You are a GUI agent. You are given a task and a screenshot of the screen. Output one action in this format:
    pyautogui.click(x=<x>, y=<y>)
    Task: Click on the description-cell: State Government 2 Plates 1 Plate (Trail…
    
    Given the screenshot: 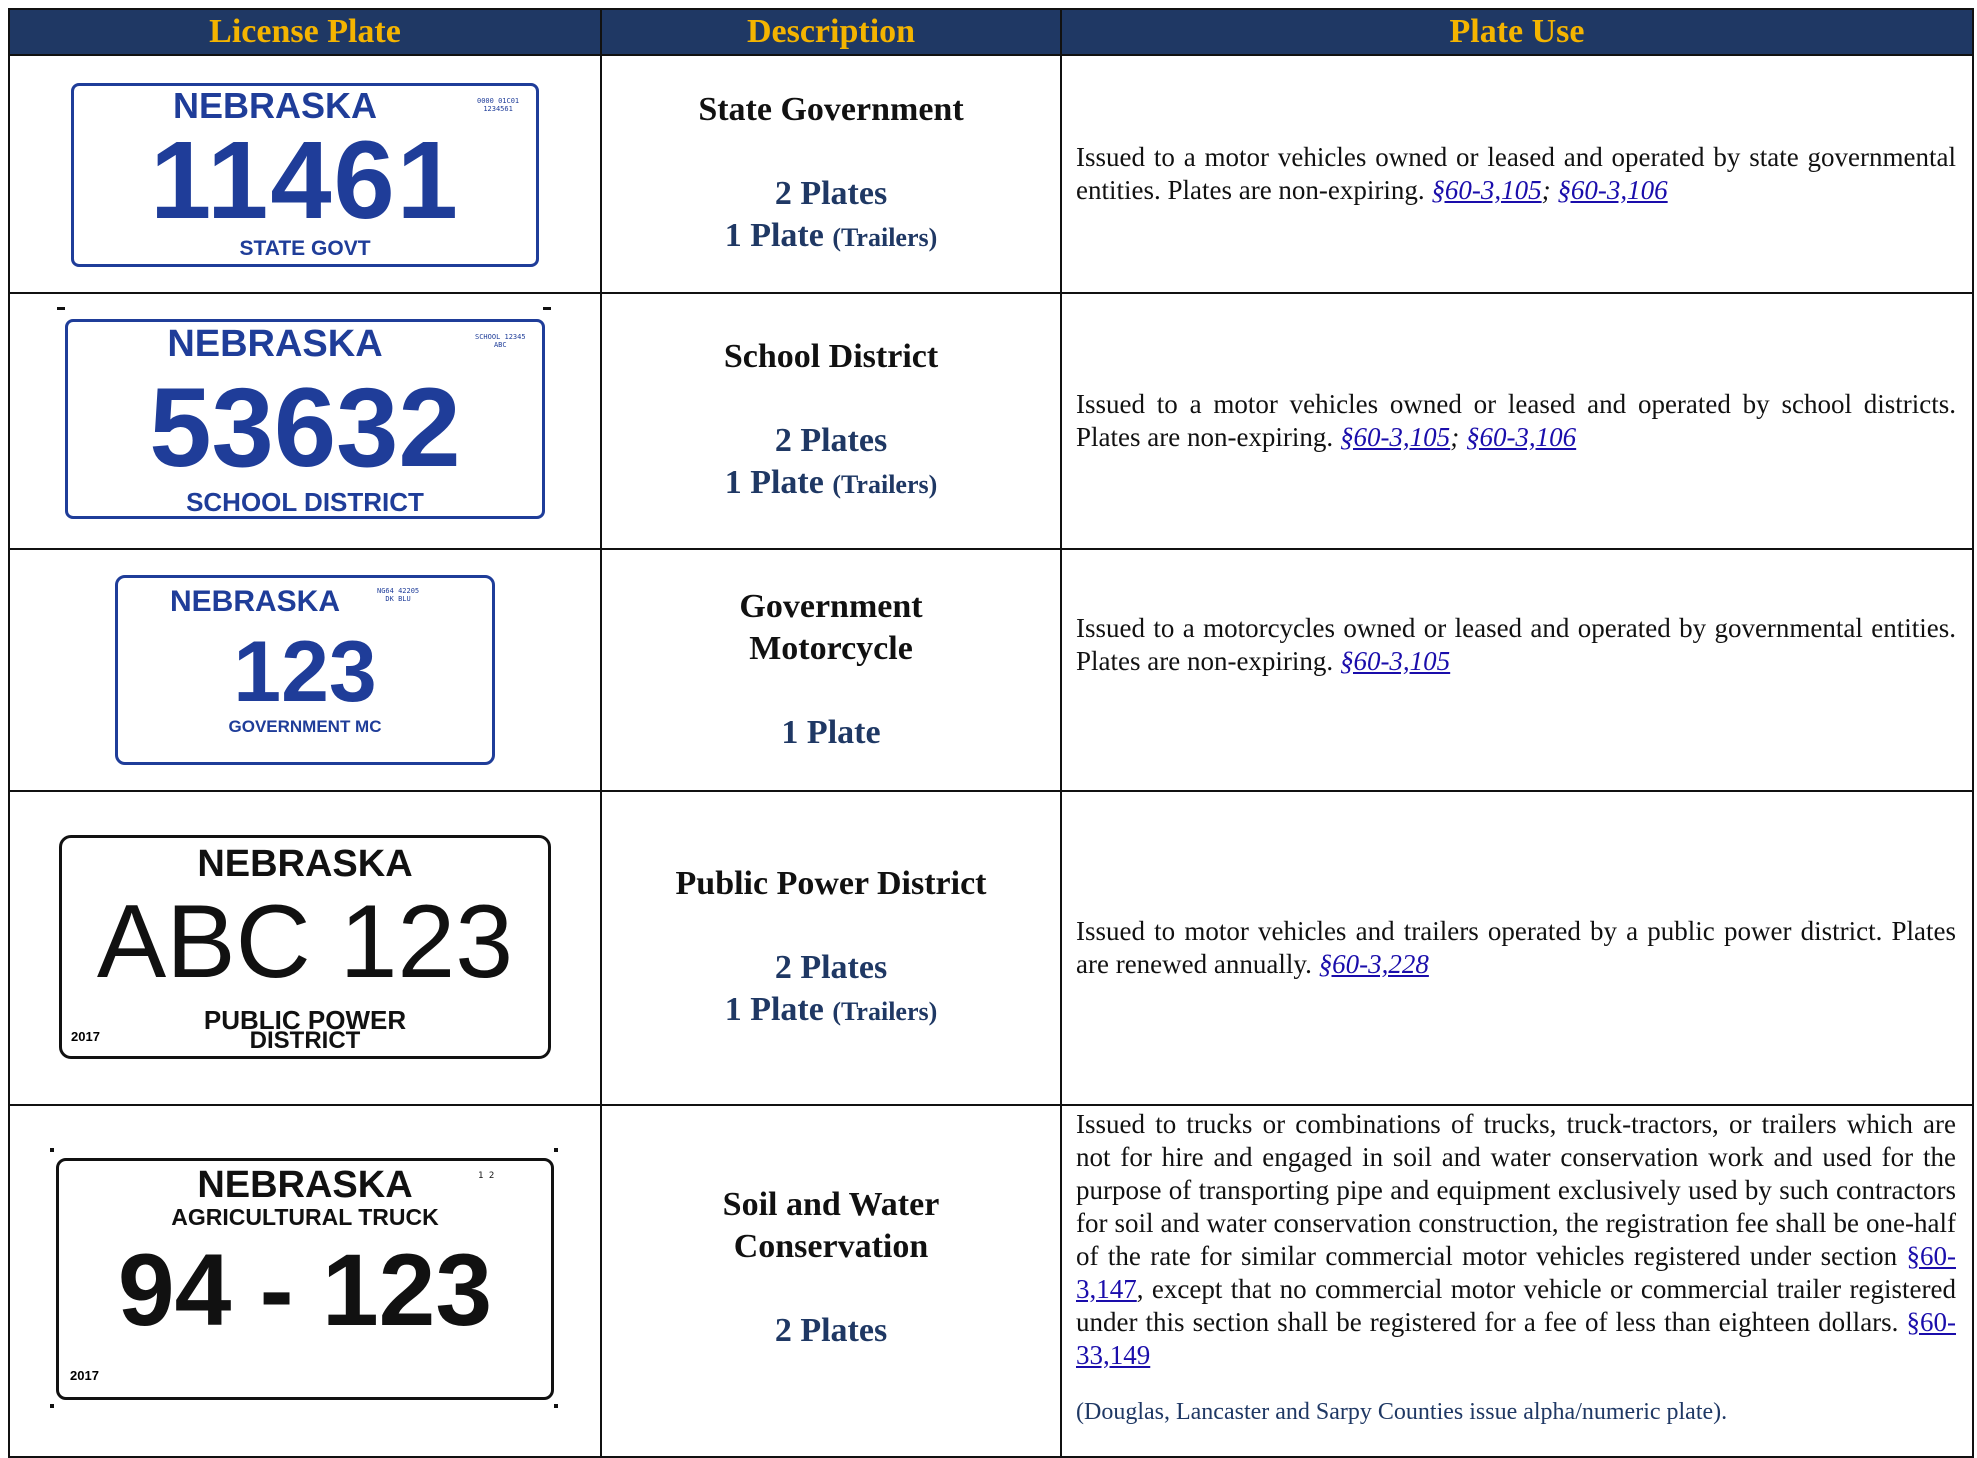 What is the action you would take?
    pyautogui.click(x=831, y=174)
    